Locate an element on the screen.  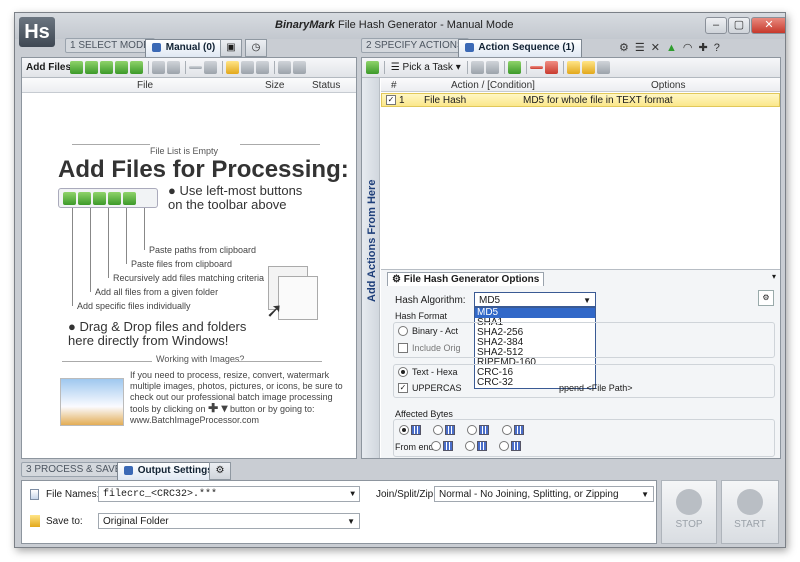
clear-actions-icon is located at coordinates (551, 67).